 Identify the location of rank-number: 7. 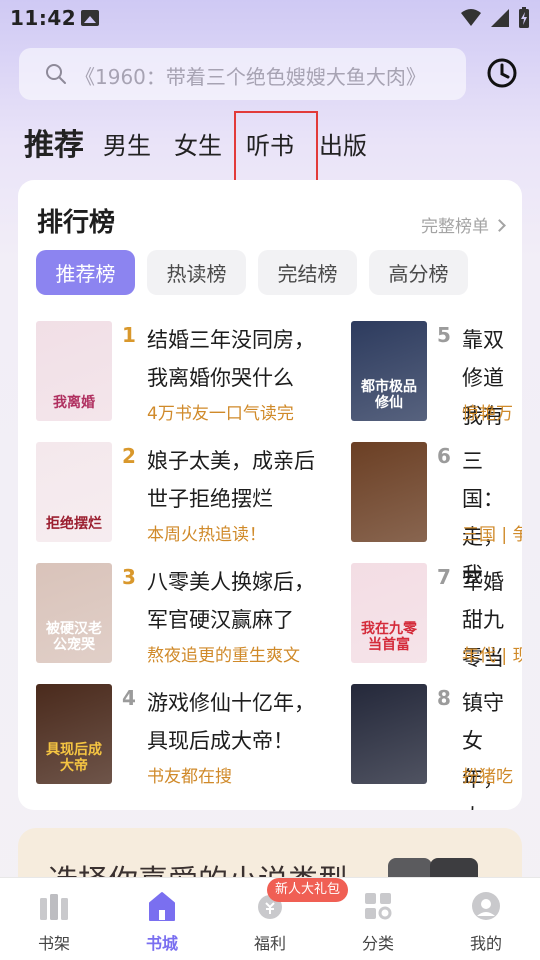
(444, 577).